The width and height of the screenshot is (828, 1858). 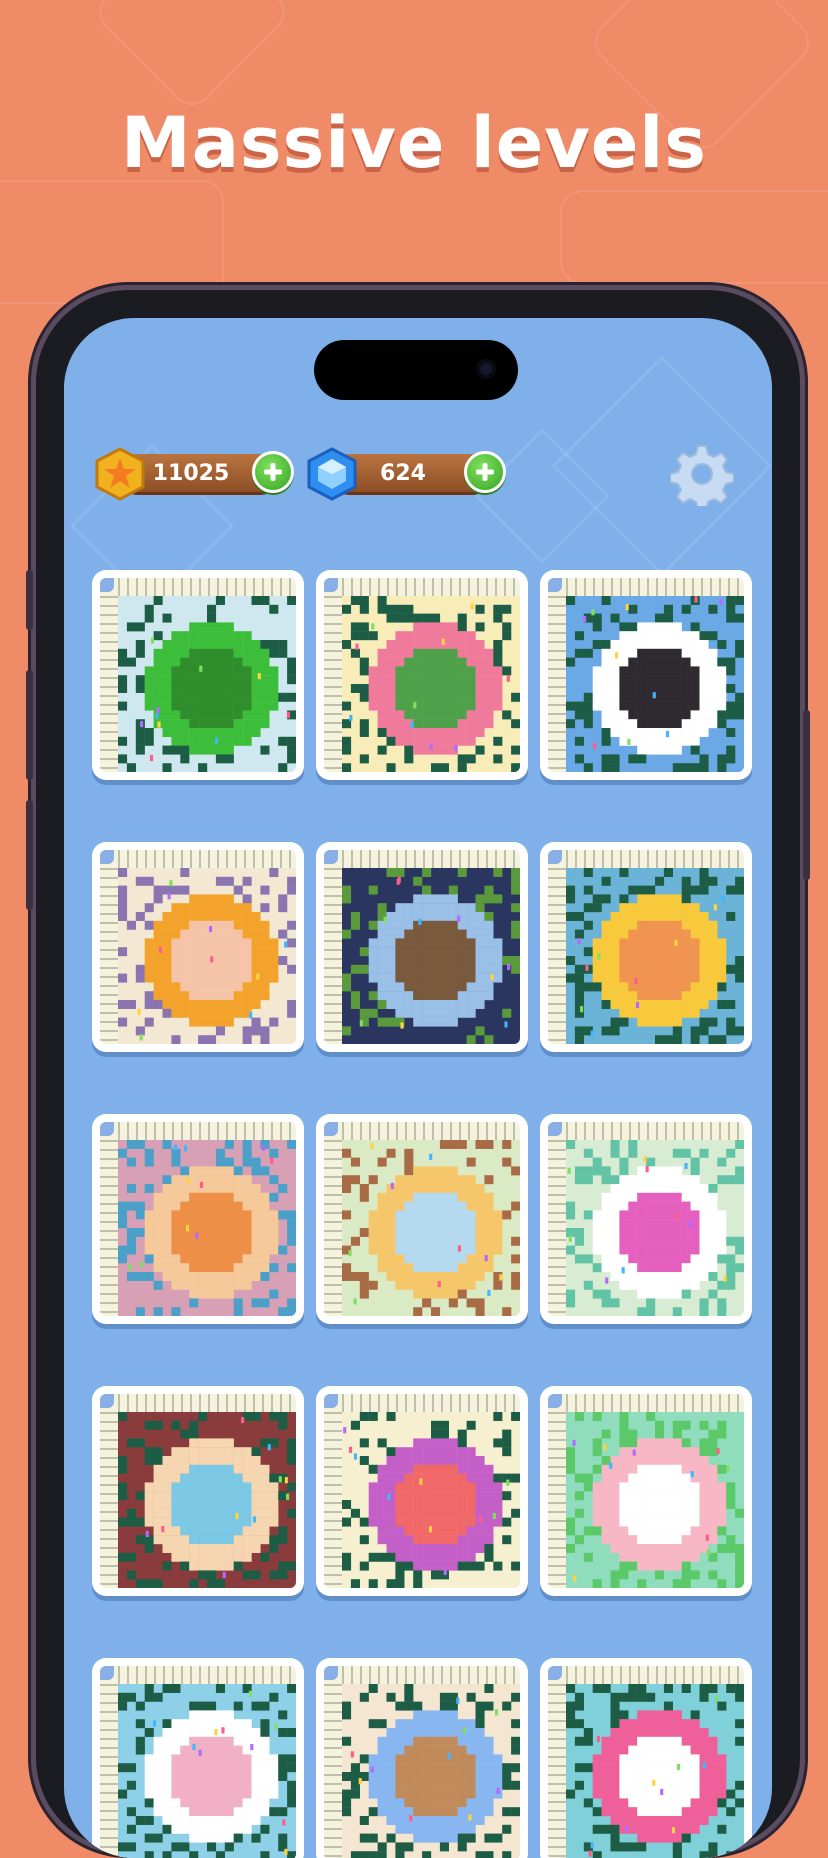 What do you see at coordinates (485, 472) in the screenshot?
I see `add-gems-button` at bounding box center [485, 472].